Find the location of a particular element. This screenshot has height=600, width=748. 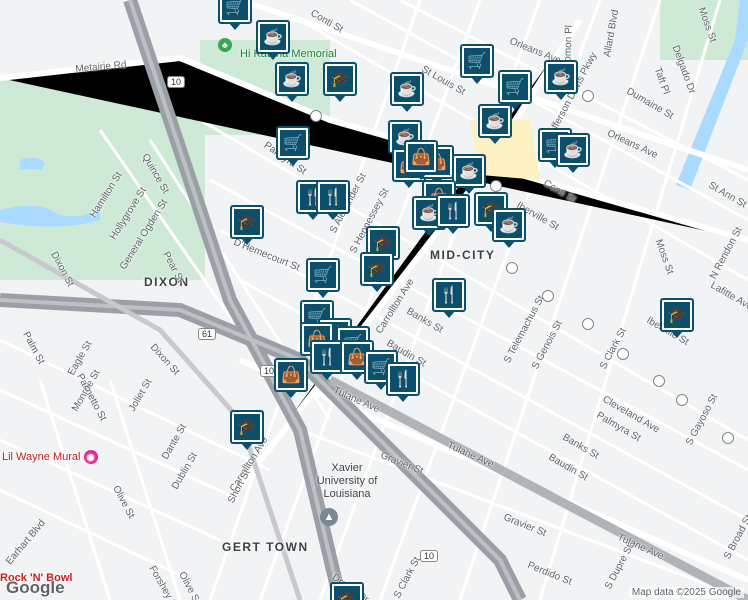

area-label-gert-town: GERT TOWN is located at coordinates (265, 547).